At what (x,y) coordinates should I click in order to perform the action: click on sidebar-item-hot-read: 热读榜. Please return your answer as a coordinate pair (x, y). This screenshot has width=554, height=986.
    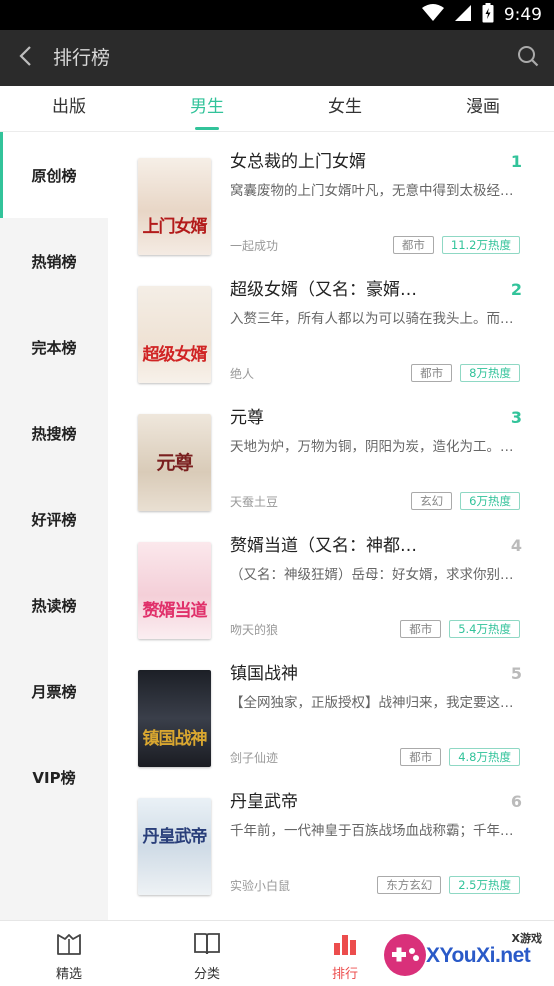
    Looking at the image, I should click on (54, 605).